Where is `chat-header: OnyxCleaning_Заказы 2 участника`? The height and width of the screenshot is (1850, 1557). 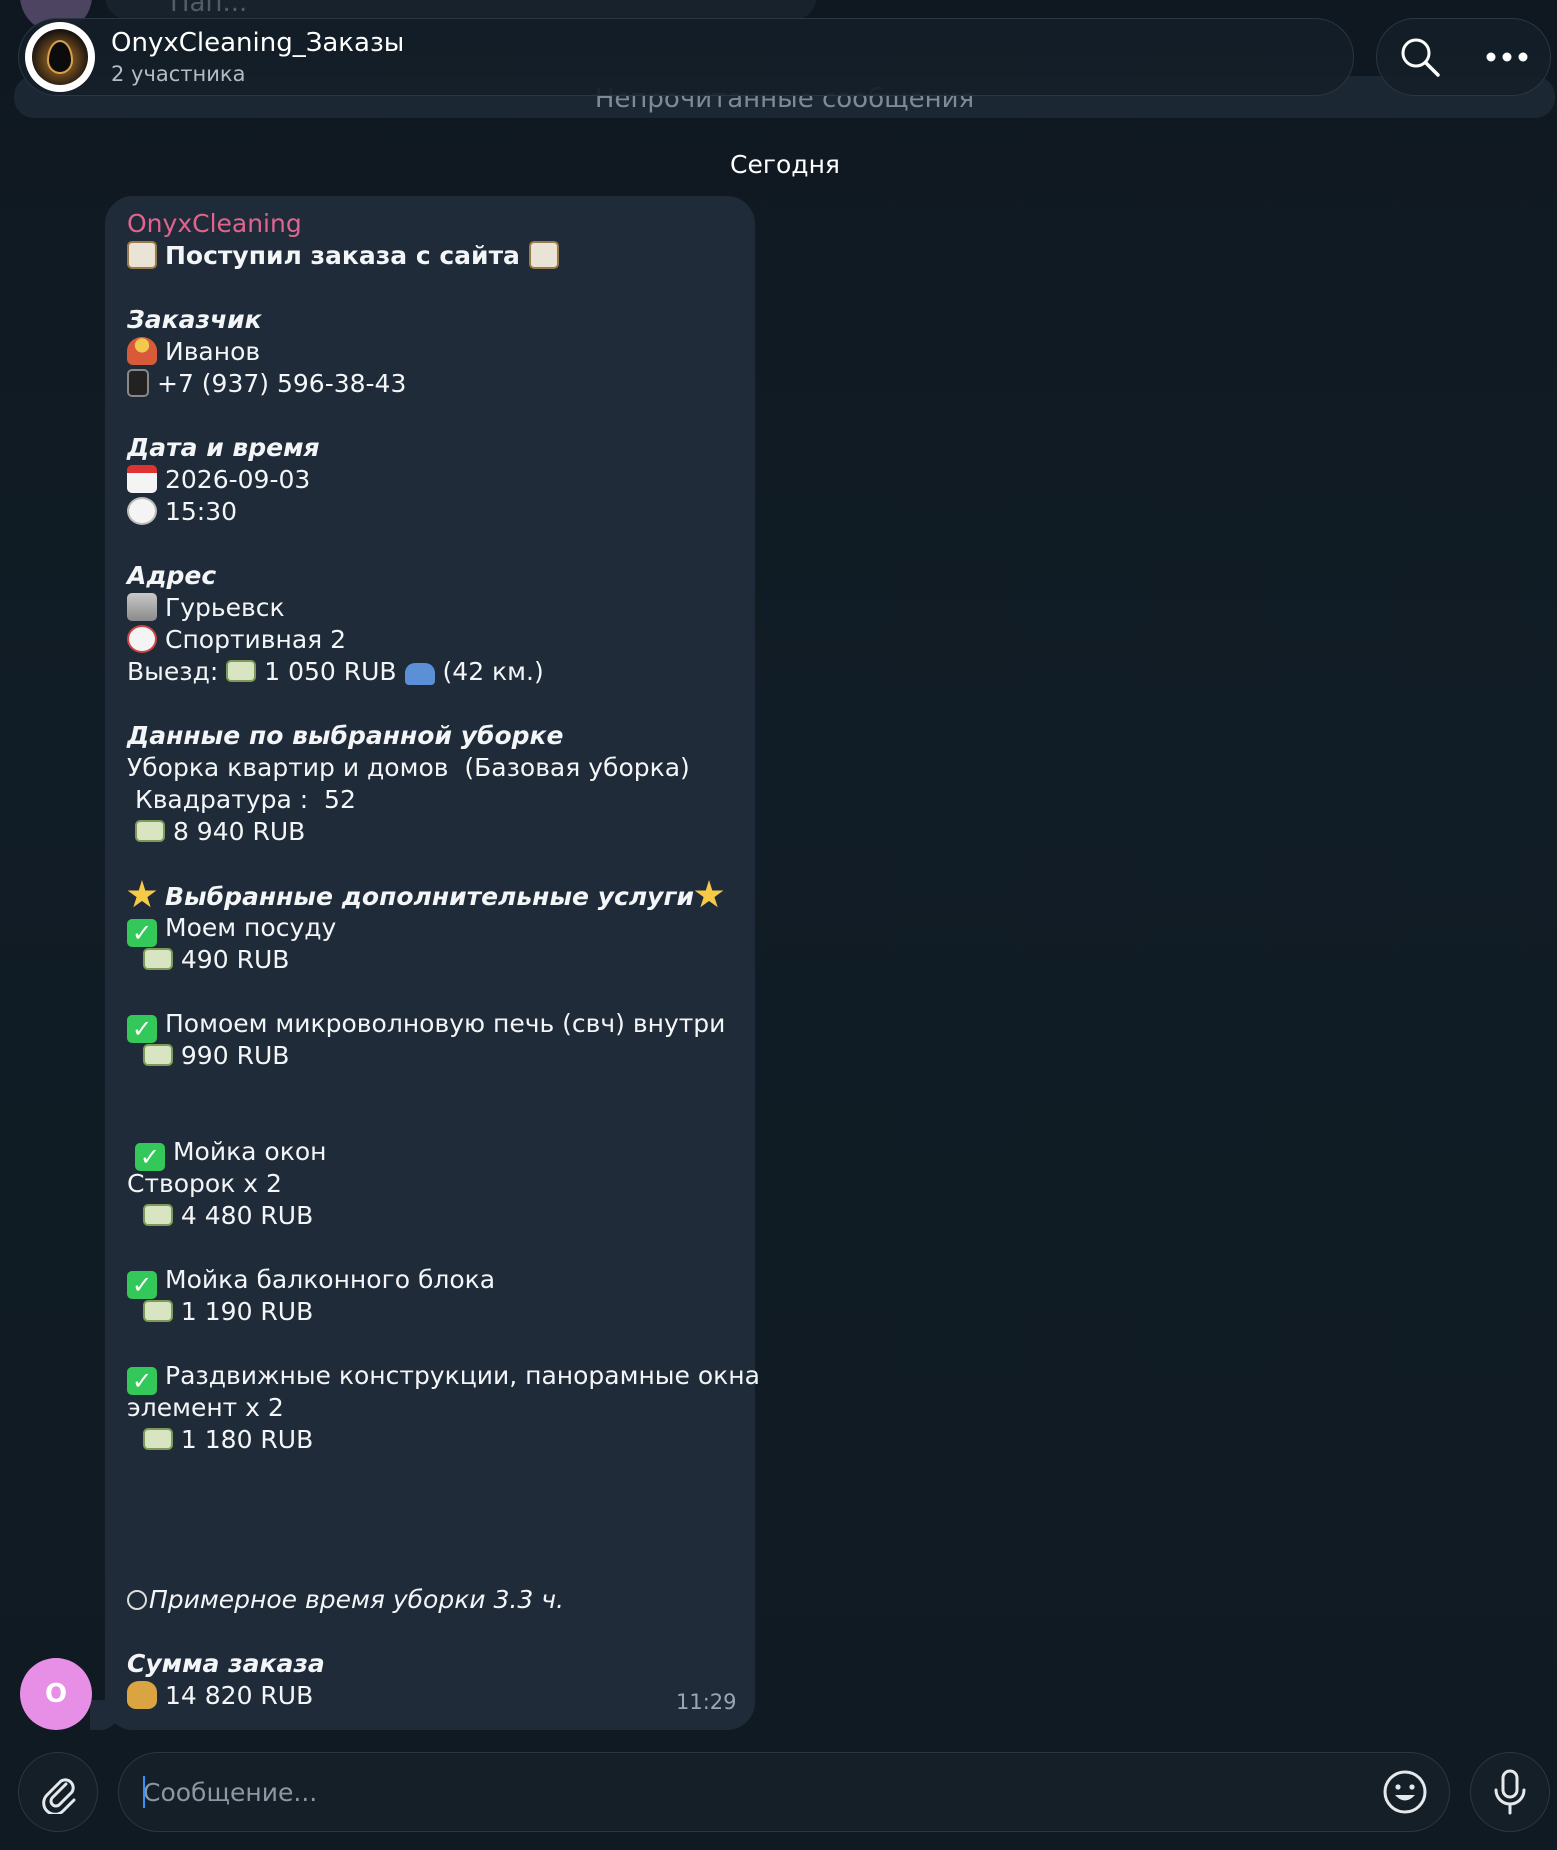 chat-header: OnyxCleaning_Заказы 2 участника is located at coordinates (686, 57).